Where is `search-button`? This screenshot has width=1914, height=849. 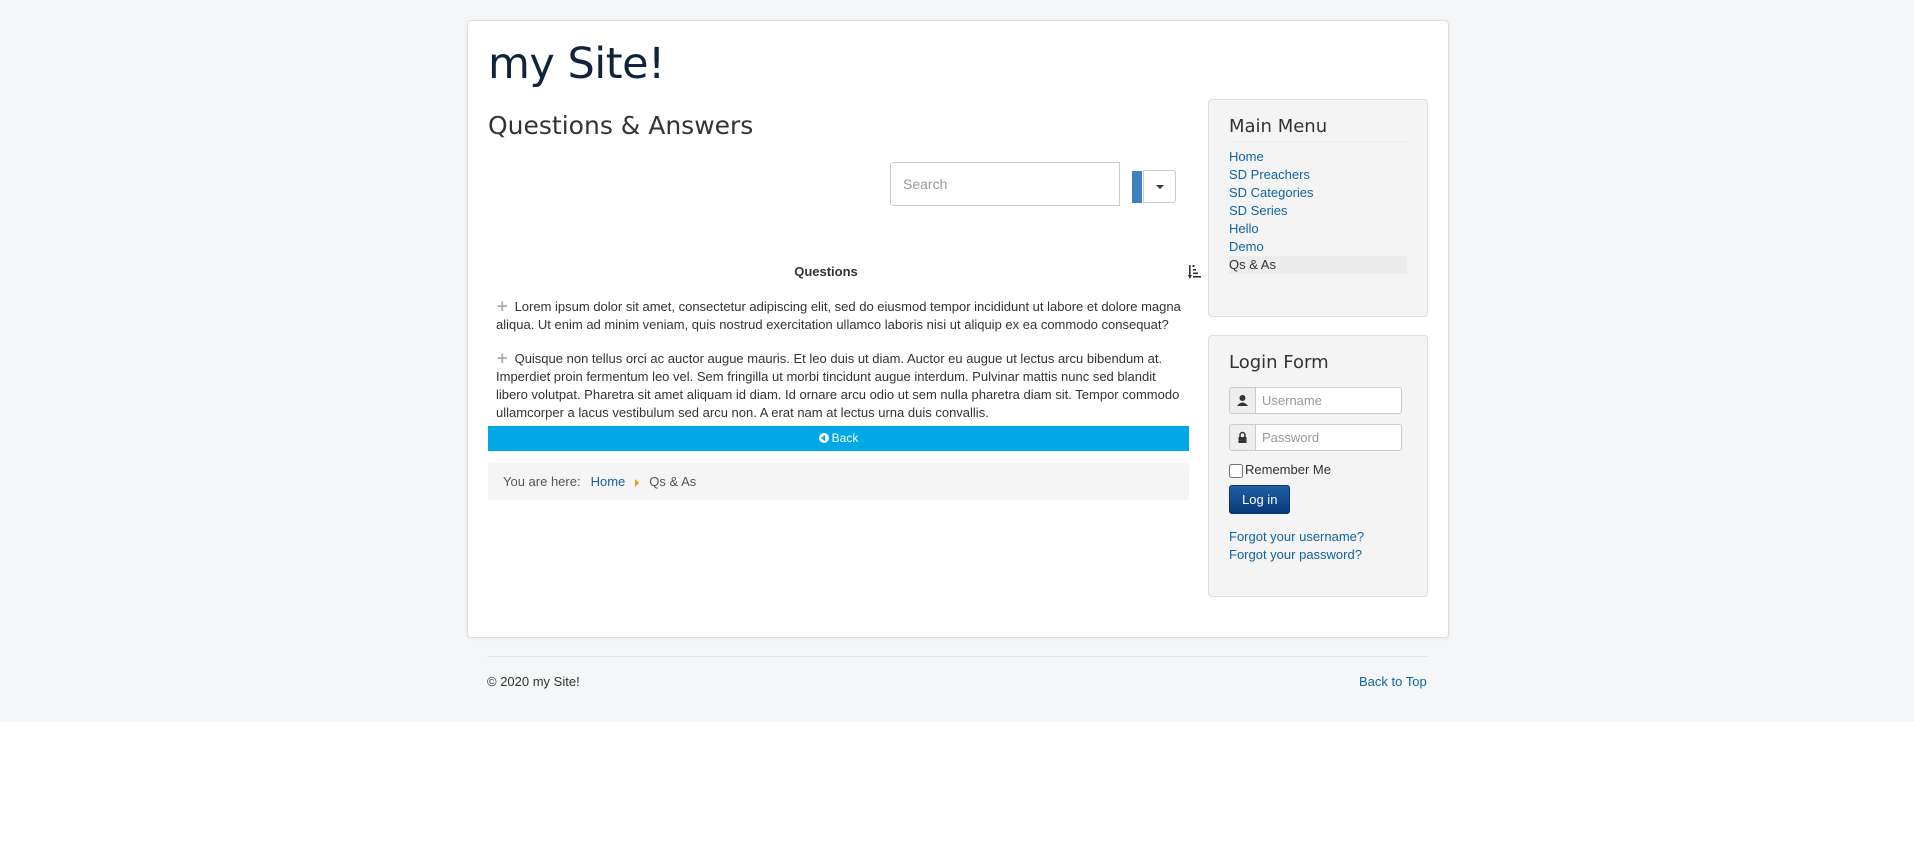 search-button is located at coordinates (1137, 187).